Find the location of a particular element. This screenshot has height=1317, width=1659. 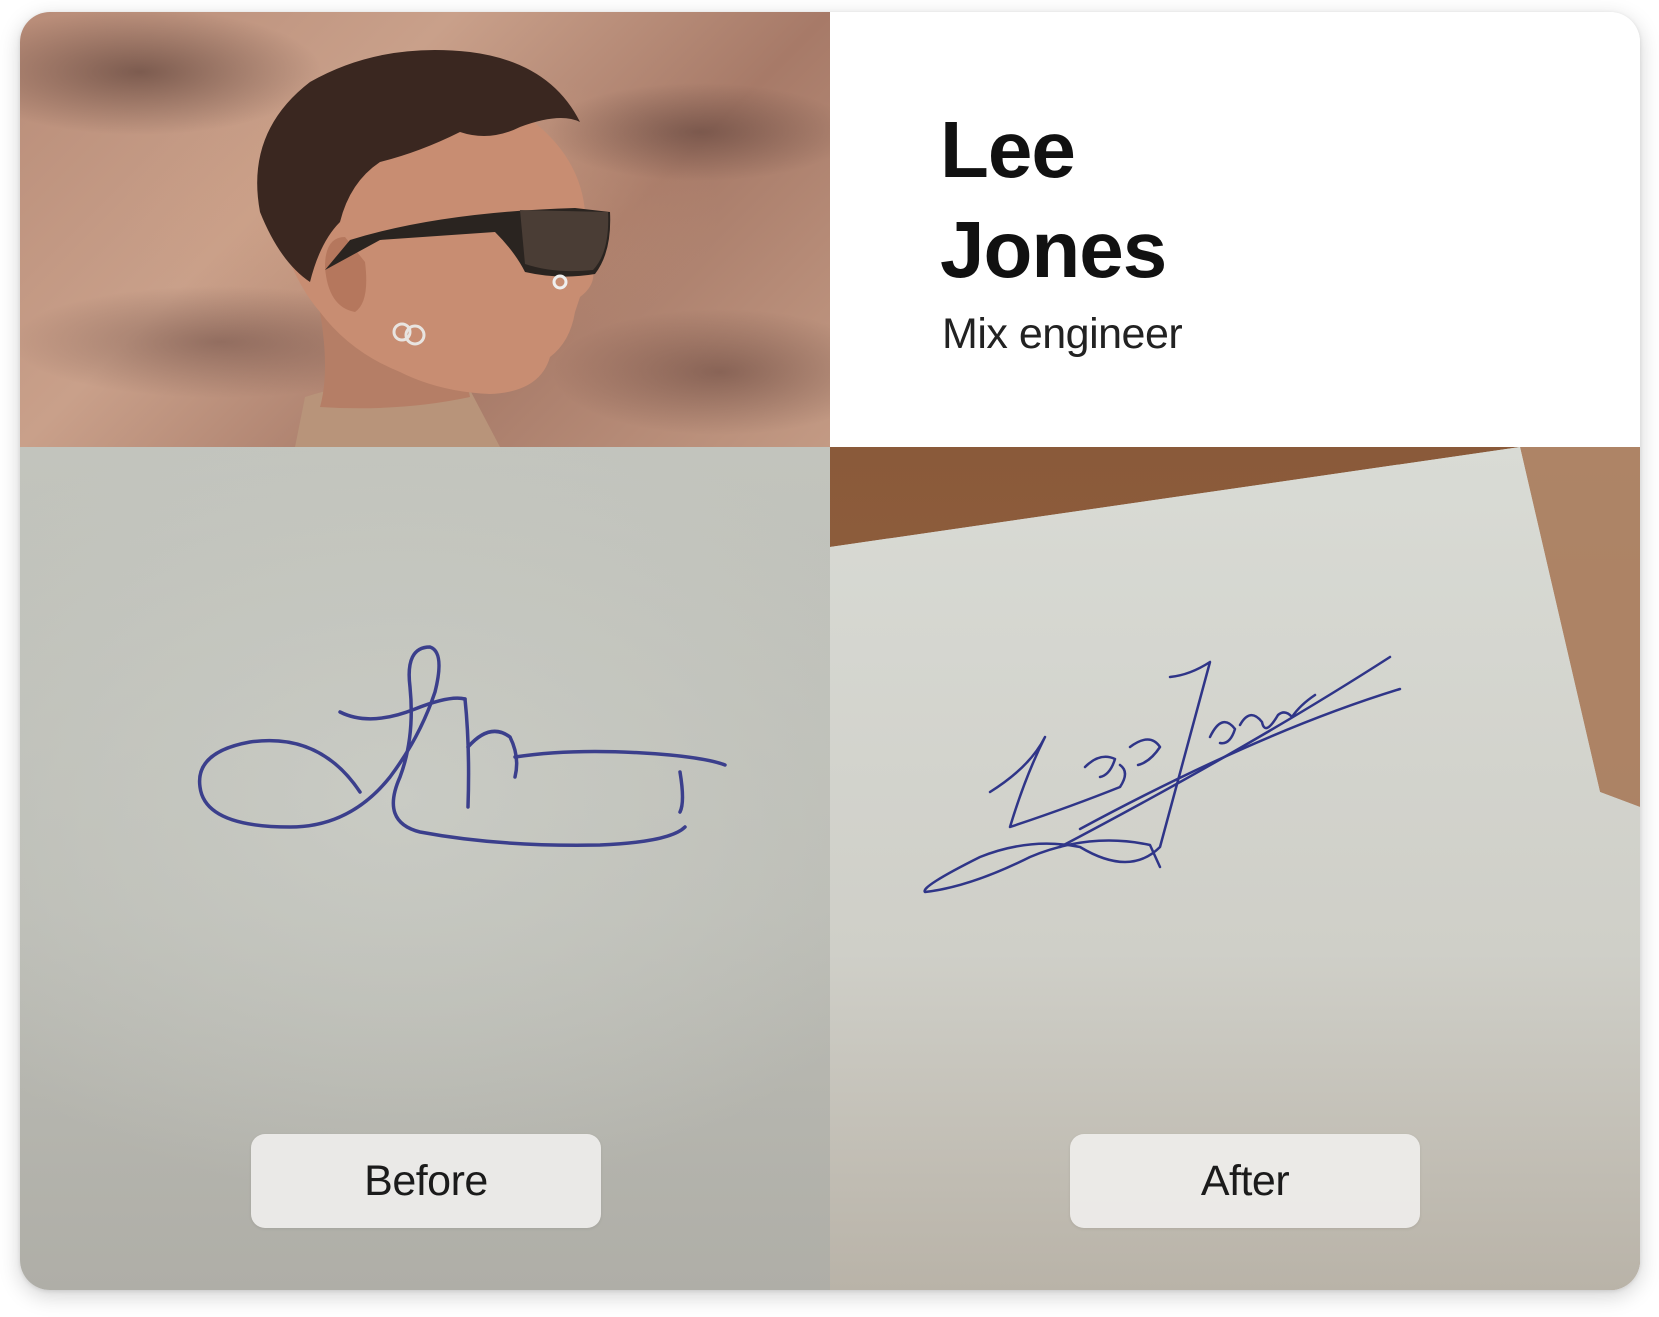

first-name: Lee is located at coordinates (1008, 149).